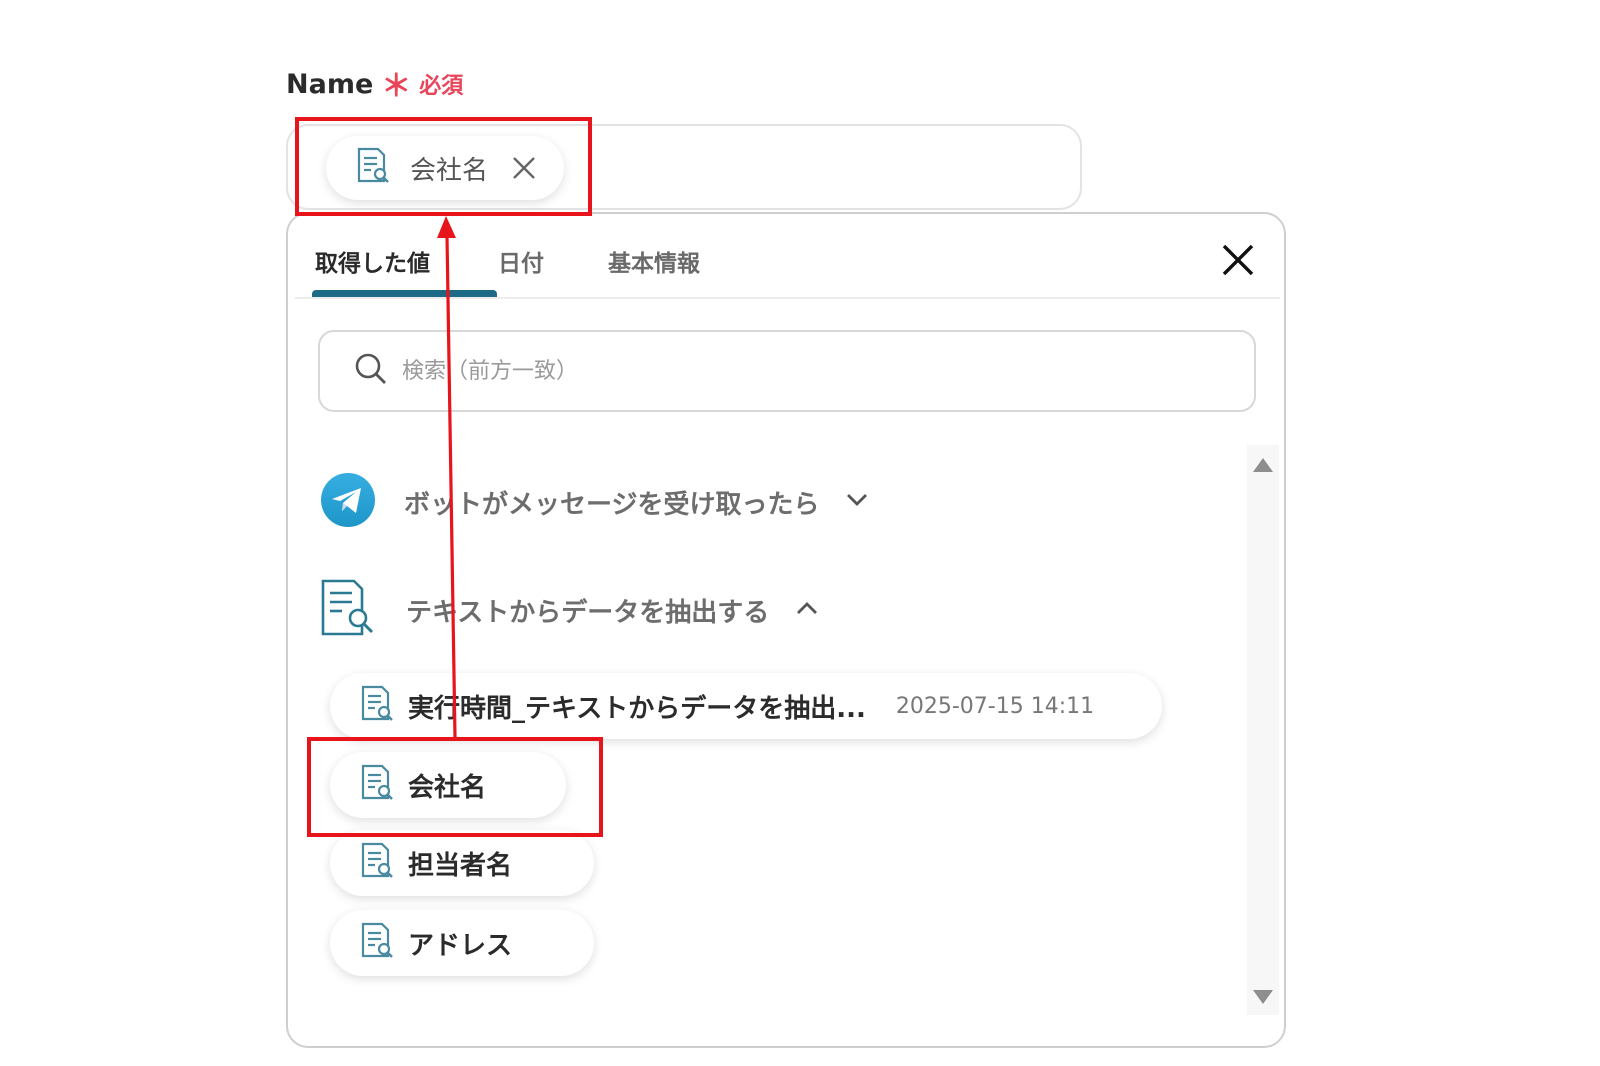 The width and height of the screenshot is (1600, 1066). I want to click on list-item: 担当者名, so click(462, 863).